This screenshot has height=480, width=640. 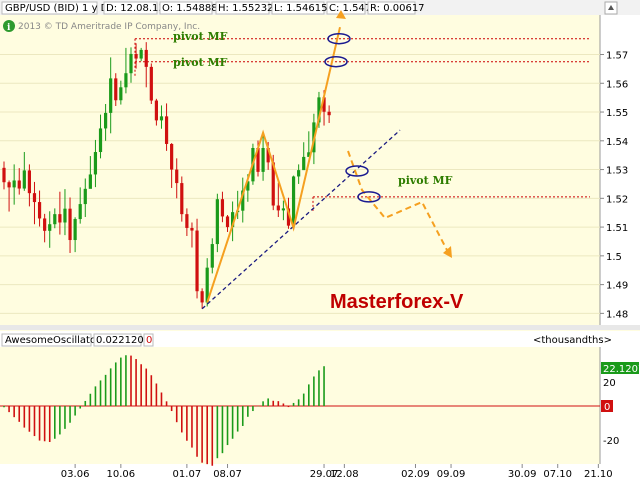 What do you see at coordinates (190, 8) in the screenshot?
I see `open-value: O: 1.54888` at bounding box center [190, 8].